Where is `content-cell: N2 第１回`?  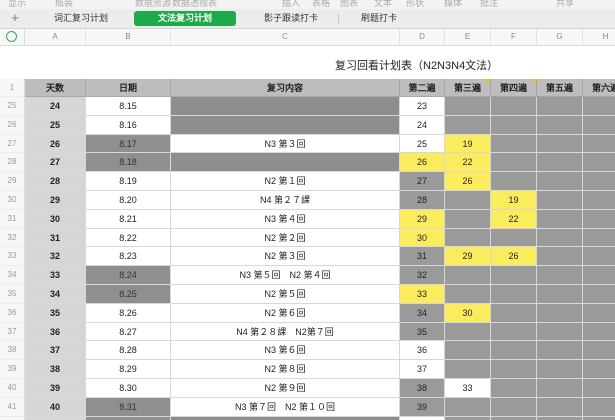
content-cell: N2 第１回 is located at coordinates (285, 181).